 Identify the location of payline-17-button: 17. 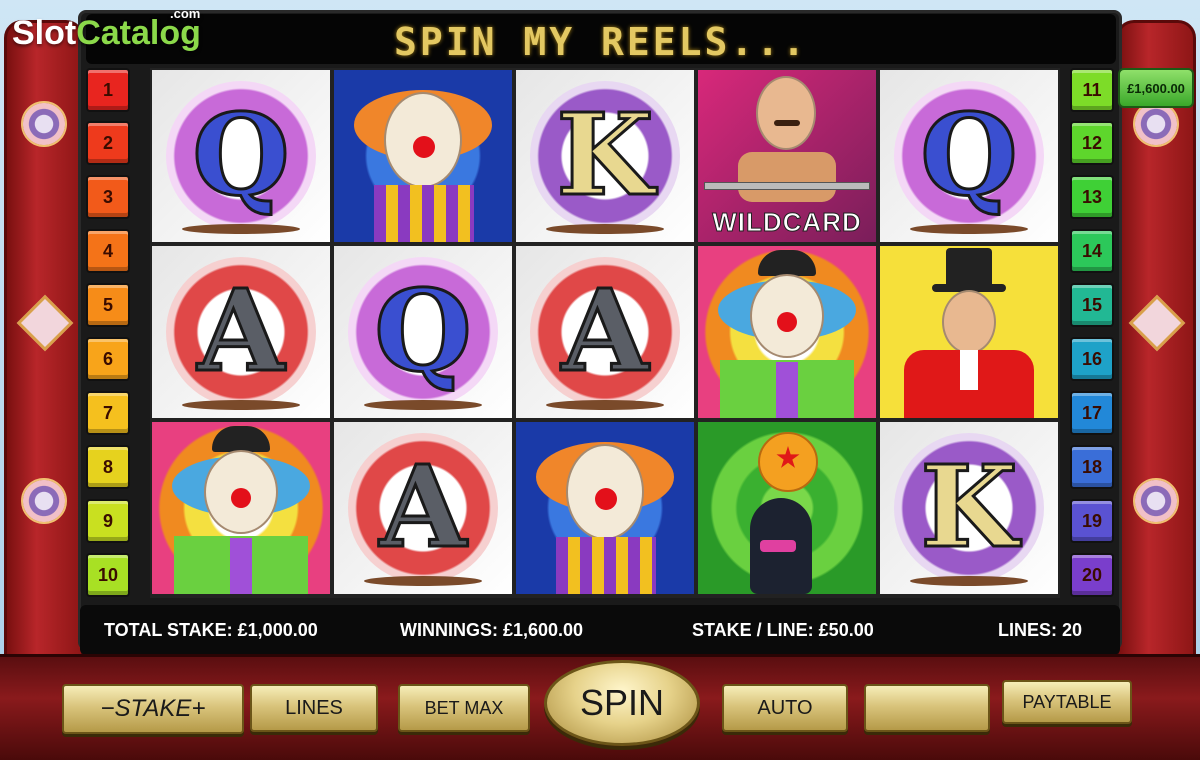
(1092, 413).